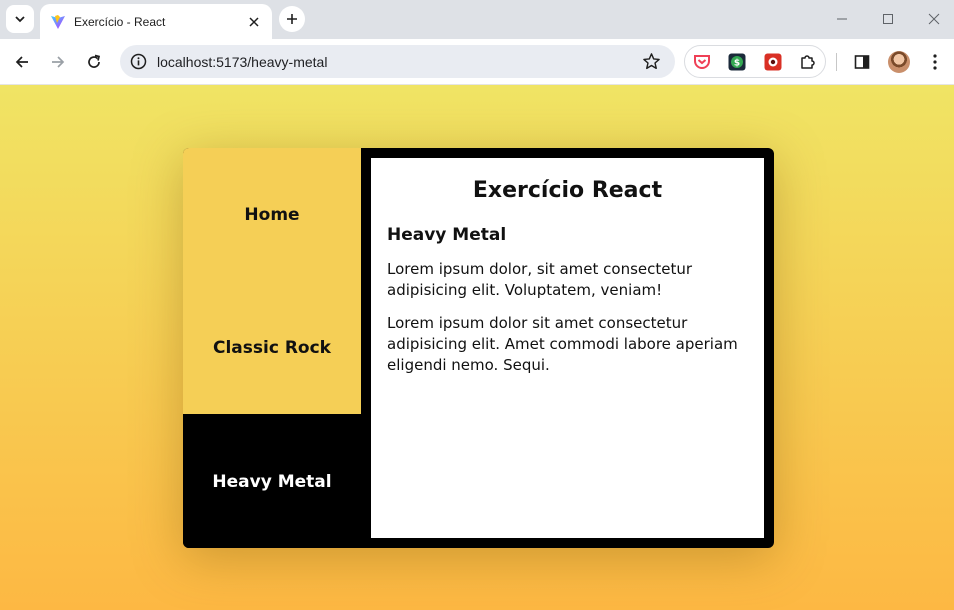  I want to click on side-panel-icon, so click(862, 62).